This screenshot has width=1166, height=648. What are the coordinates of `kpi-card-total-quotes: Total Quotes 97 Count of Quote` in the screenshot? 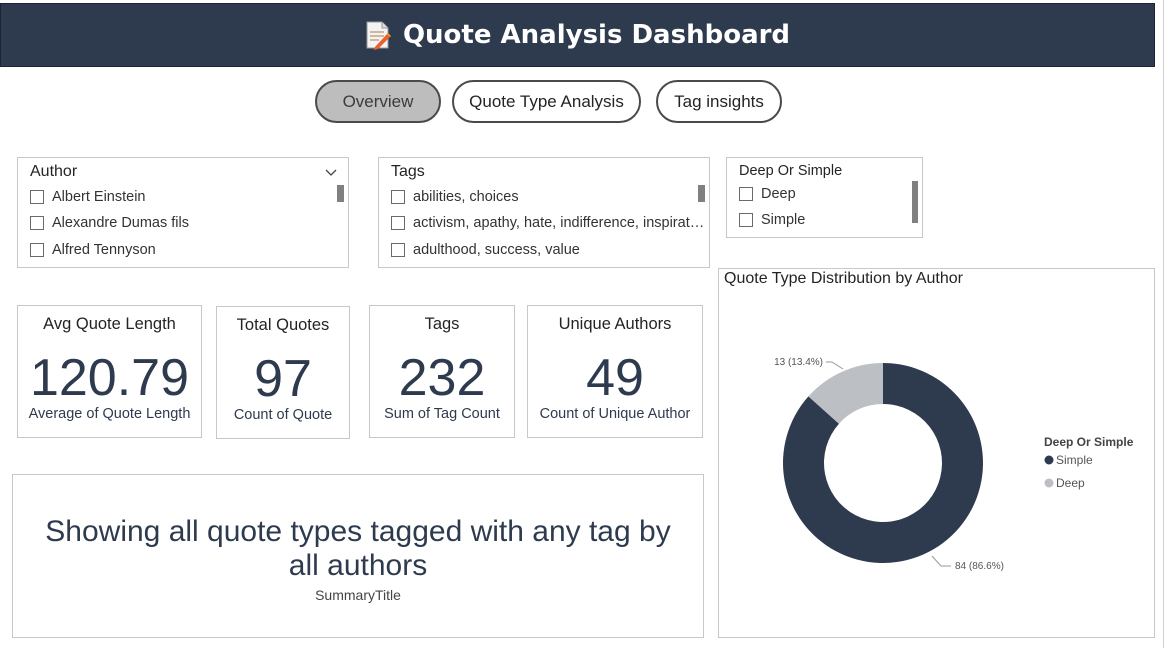 It's located at (283, 372).